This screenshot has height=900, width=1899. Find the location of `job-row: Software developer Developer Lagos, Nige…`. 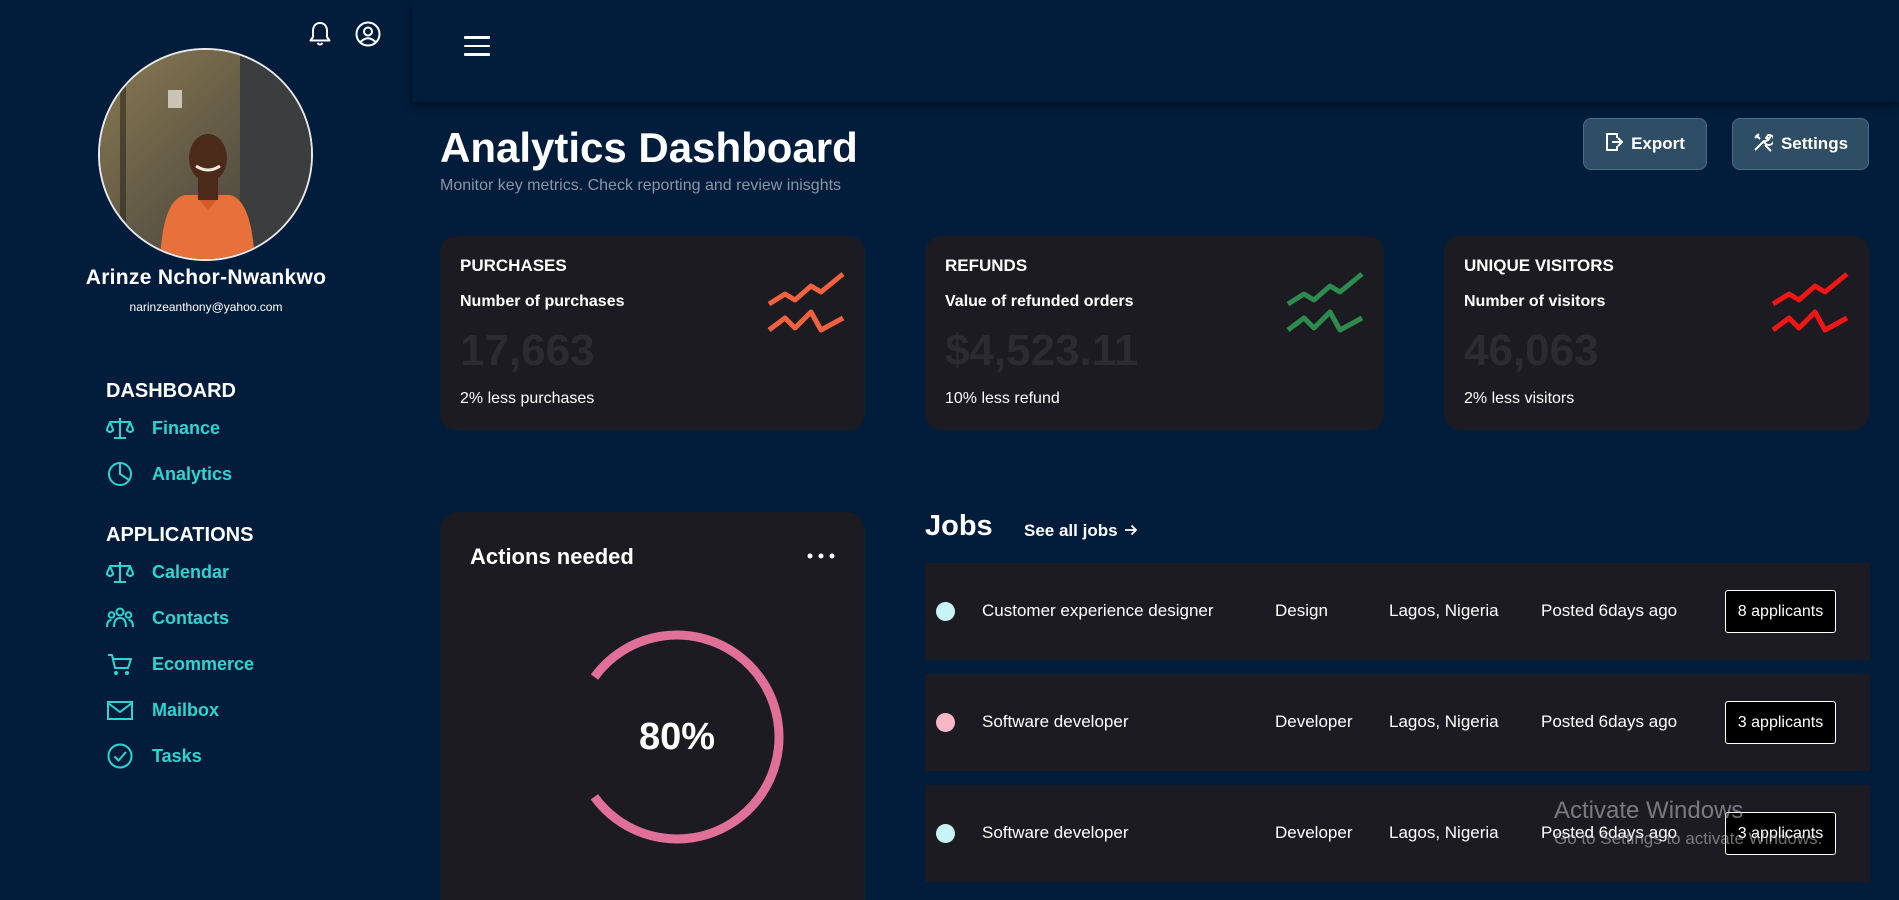

job-row: Software developer Developer Lagos, Nige… is located at coordinates (1397, 722).